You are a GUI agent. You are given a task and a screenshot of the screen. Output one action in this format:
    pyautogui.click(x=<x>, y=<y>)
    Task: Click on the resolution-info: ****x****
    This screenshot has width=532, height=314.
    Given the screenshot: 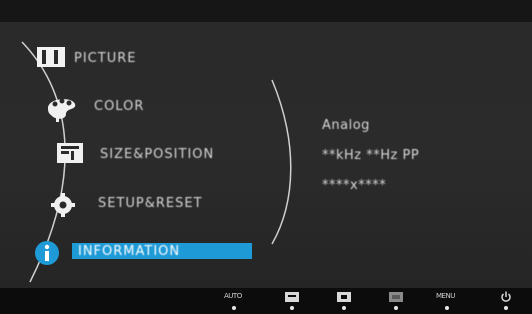 What is the action you would take?
    pyautogui.click(x=354, y=185)
    